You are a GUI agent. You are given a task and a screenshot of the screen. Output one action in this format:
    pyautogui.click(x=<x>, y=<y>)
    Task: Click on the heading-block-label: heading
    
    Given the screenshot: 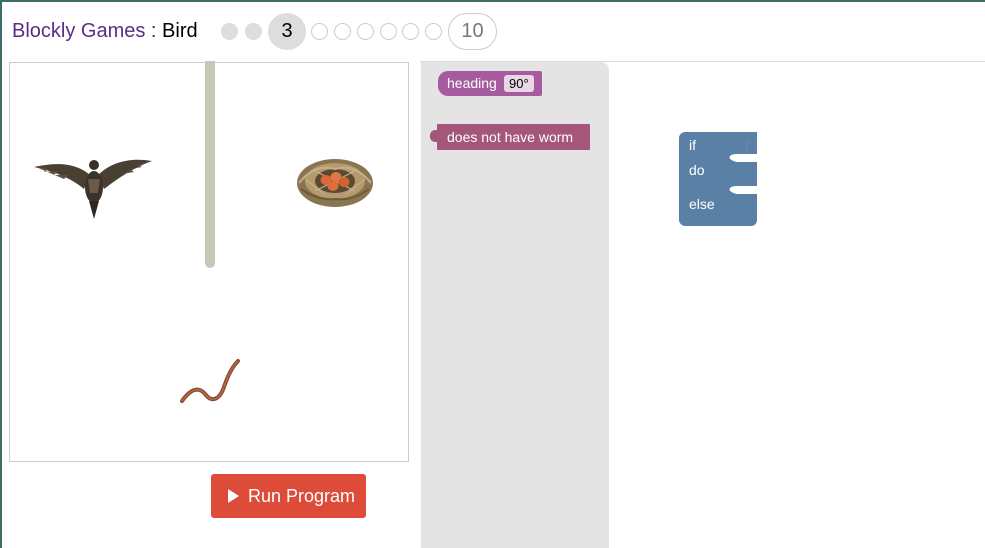 What is the action you would take?
    pyautogui.click(x=472, y=83)
    